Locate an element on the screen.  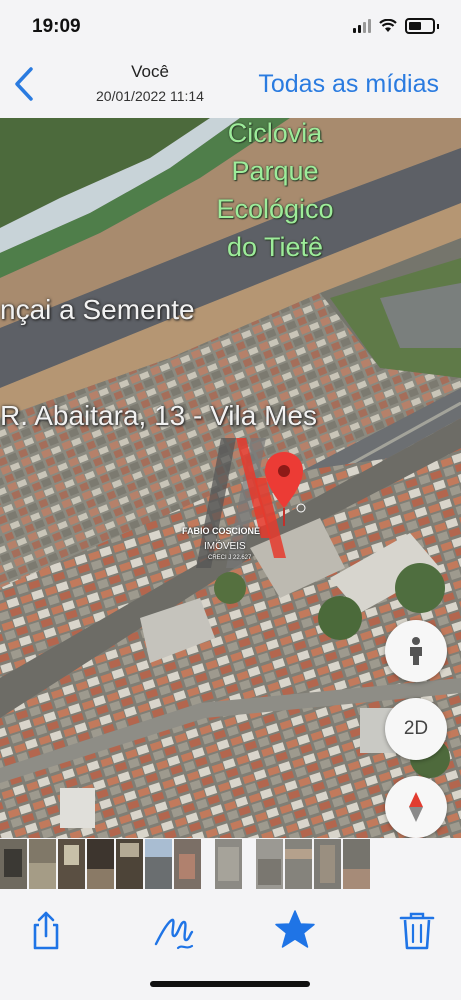
favorite-button is located at coordinates (295, 930).